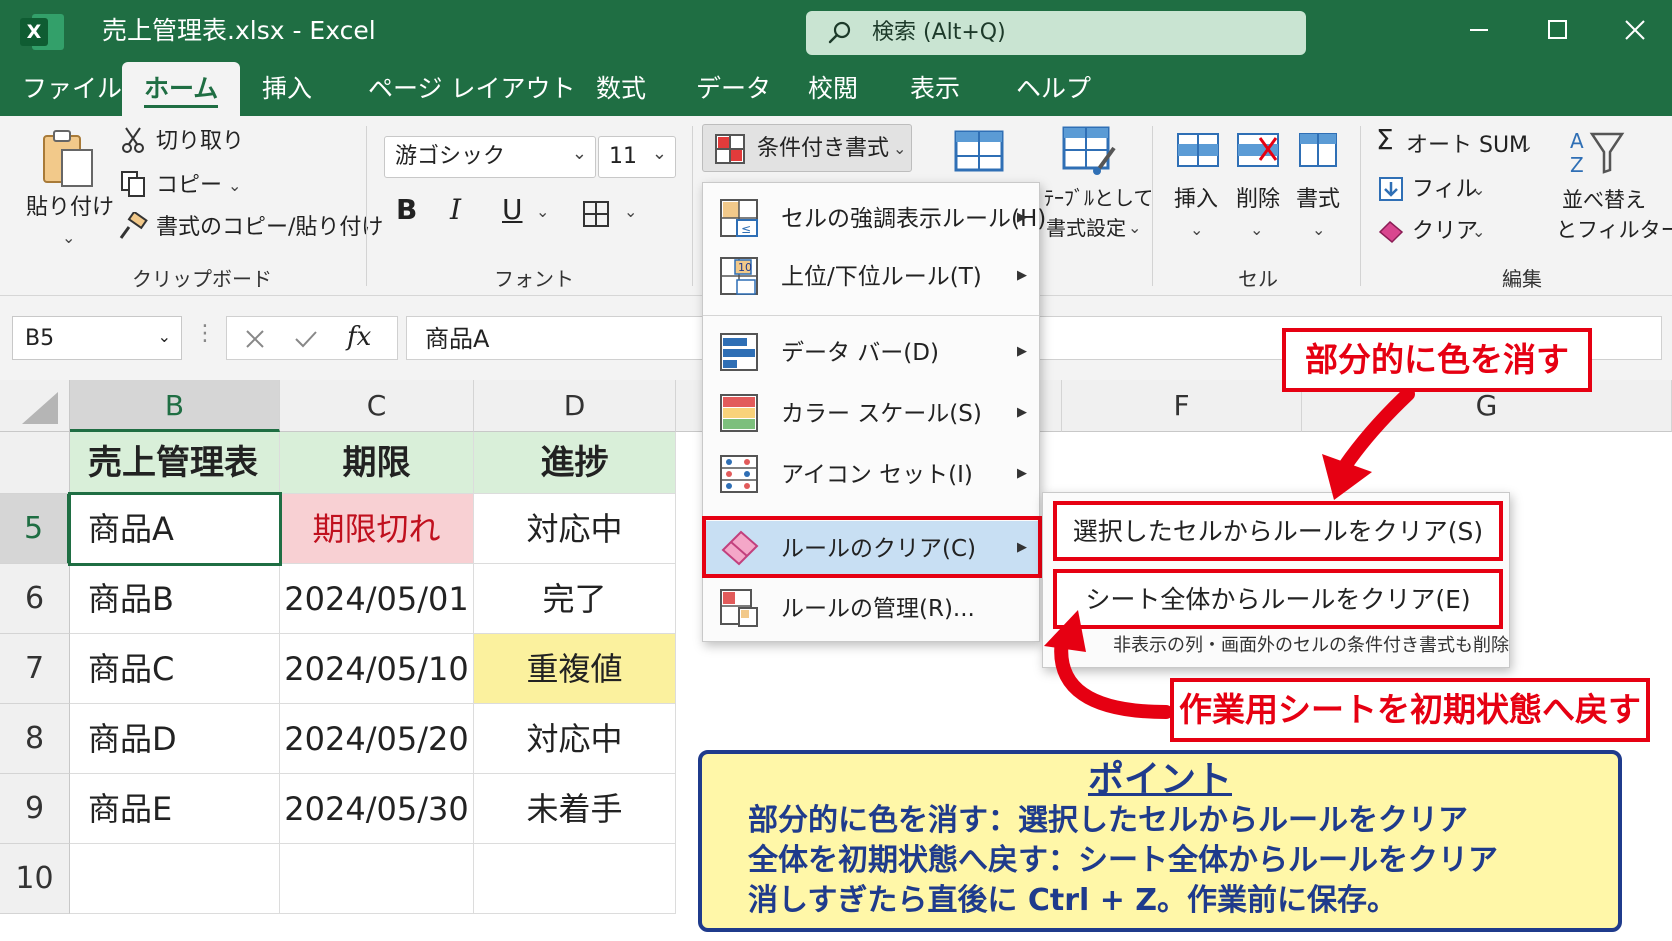 This screenshot has width=1672, height=941. Describe the element at coordinates (35, 669) in the screenshot. I see `row-header-7: 7` at that location.